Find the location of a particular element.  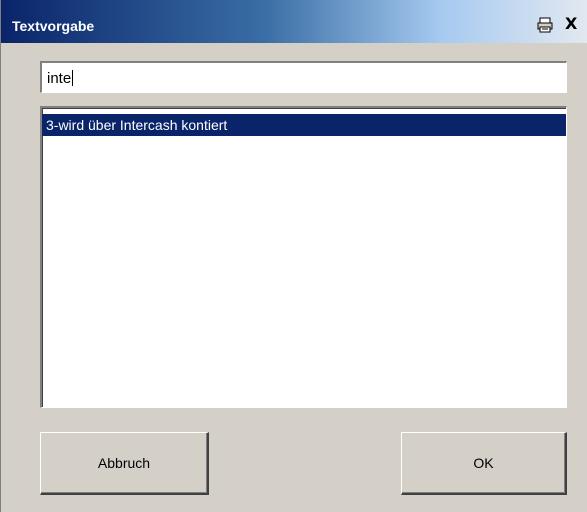

search-input: inte is located at coordinates (303, 77).